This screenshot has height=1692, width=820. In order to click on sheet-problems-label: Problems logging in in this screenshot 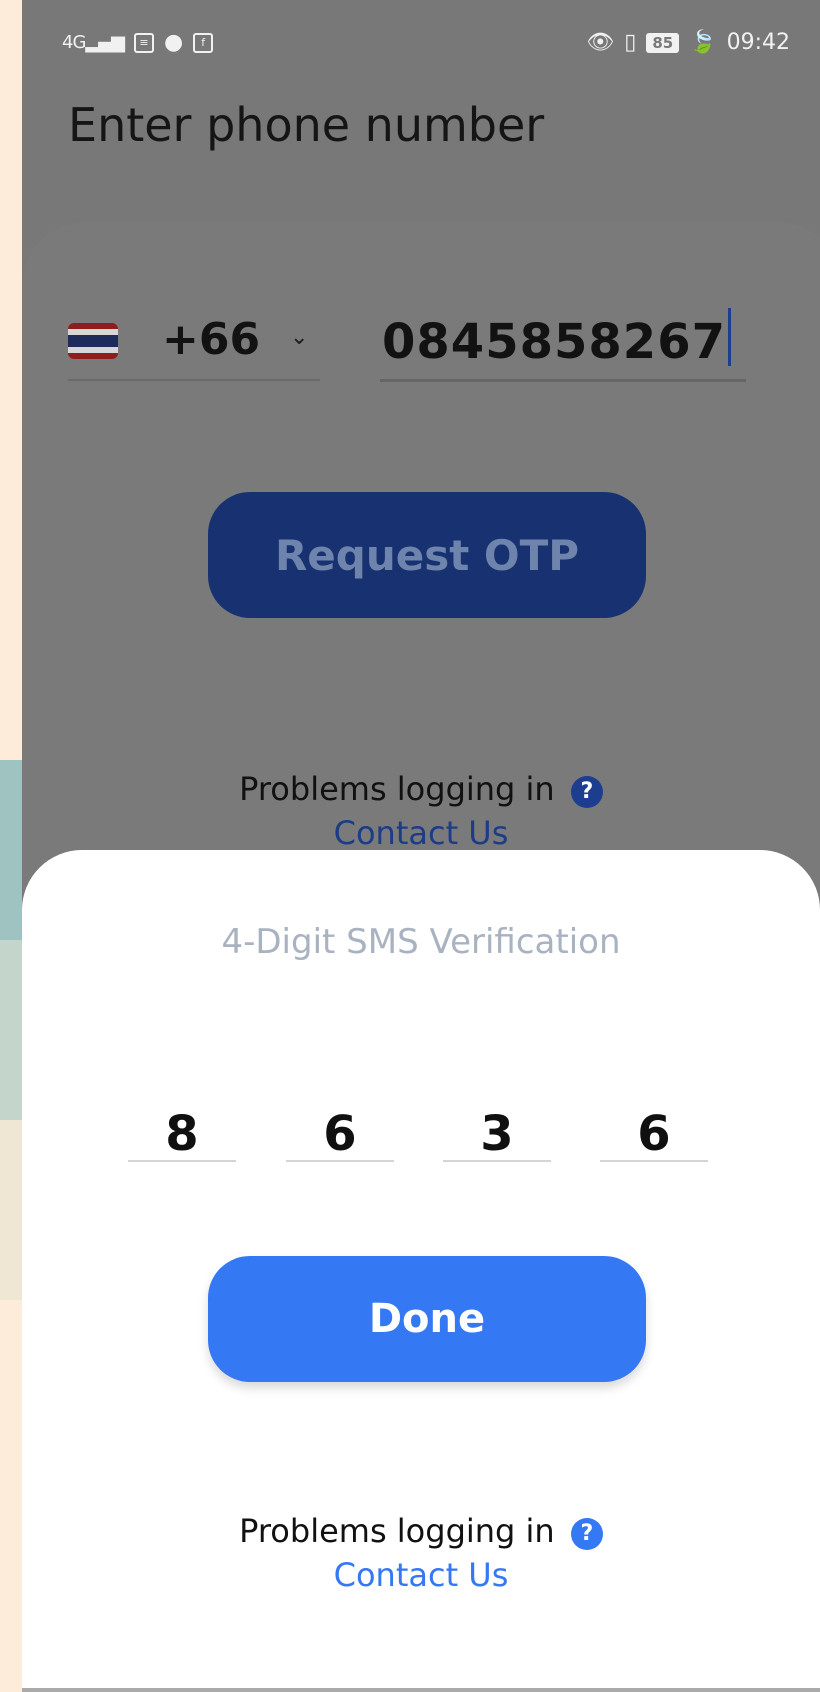, I will do `click(397, 1531)`.